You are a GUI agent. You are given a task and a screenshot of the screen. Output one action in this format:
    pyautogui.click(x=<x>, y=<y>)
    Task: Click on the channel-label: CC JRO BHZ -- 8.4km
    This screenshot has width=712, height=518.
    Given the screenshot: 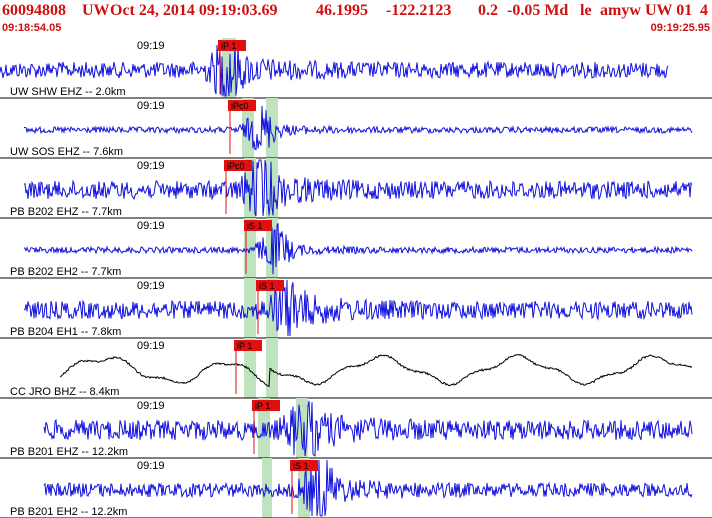 What is the action you would take?
    pyautogui.click(x=64, y=392)
    